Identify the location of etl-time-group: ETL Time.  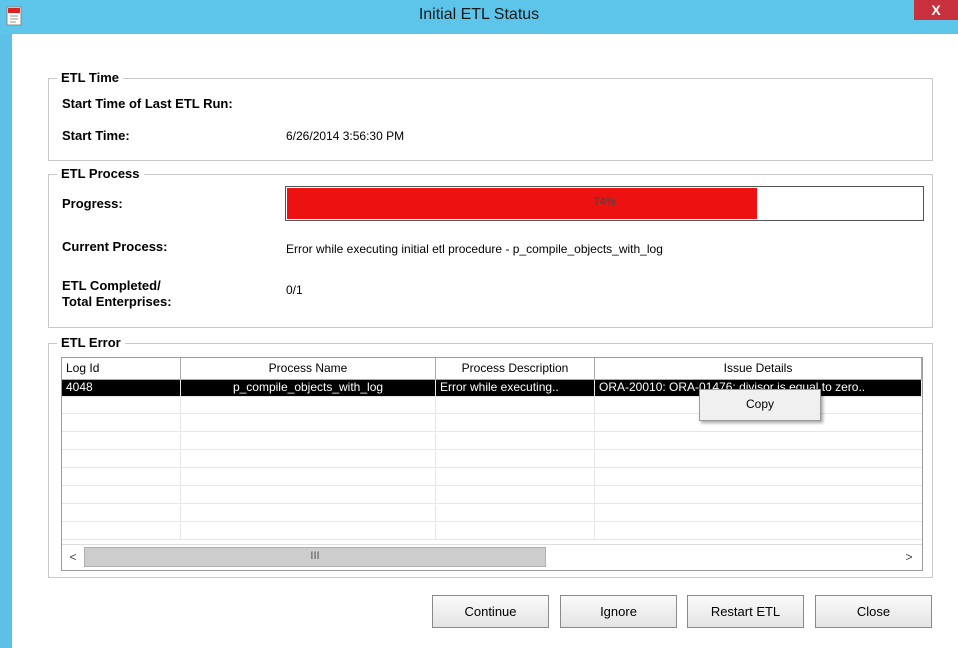
(490, 115).